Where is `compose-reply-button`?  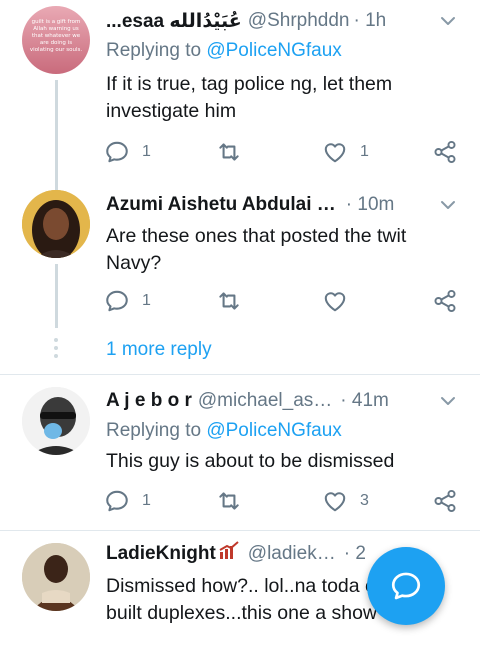
compose-reply-button is located at coordinates (406, 586).